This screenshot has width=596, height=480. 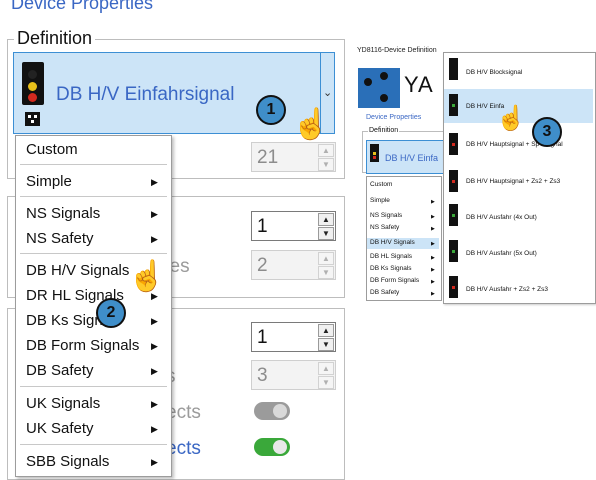 I want to click on inset-signal-icon, so click(x=374, y=153).